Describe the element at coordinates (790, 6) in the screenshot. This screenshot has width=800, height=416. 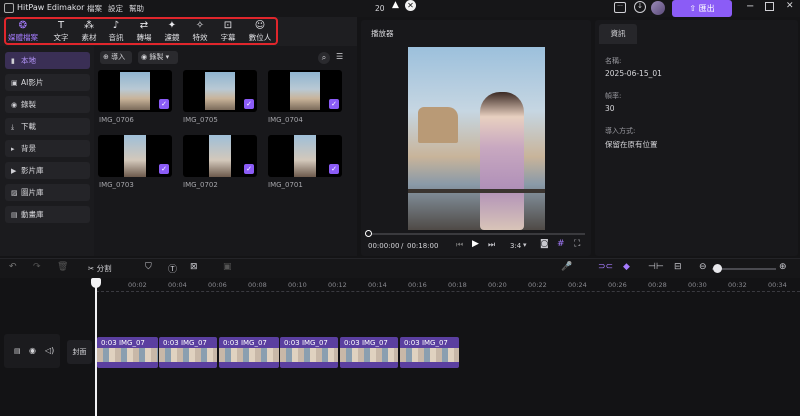
I see `close-icon: ✕` at that location.